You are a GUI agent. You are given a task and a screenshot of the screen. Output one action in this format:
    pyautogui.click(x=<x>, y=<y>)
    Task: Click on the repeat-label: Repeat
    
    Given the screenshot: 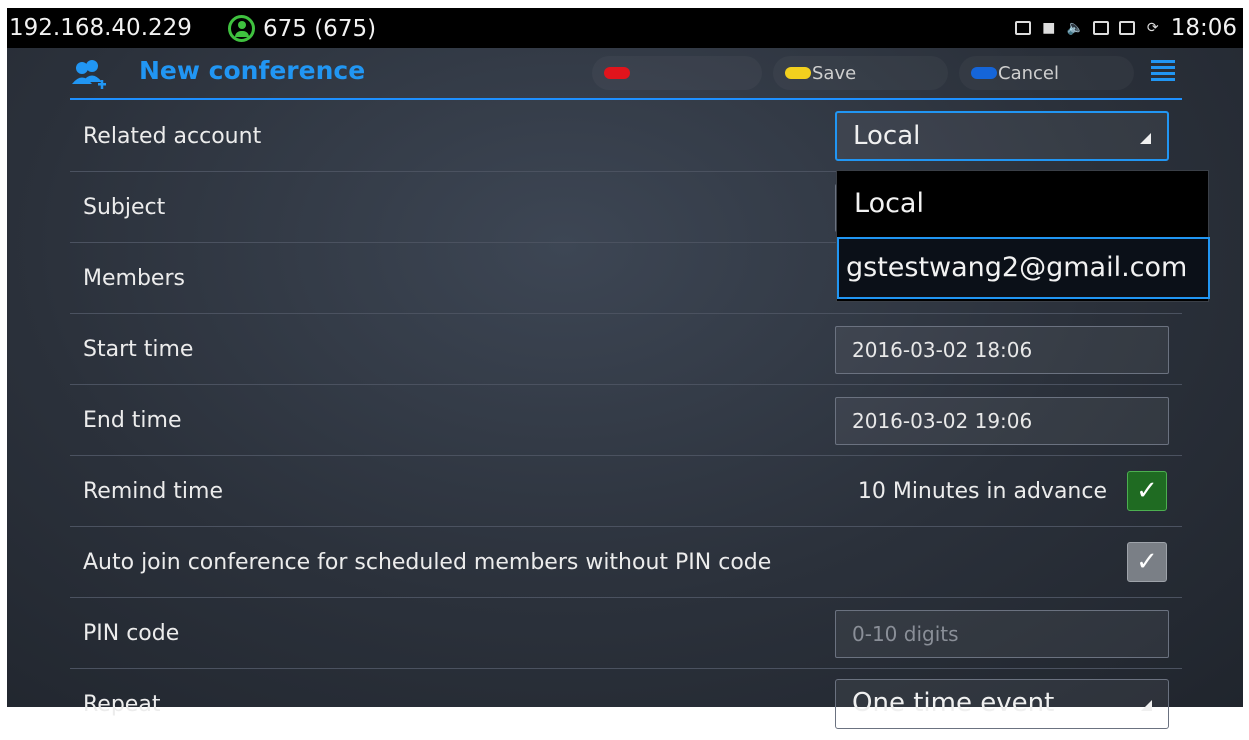 What is the action you would take?
    pyautogui.click(x=122, y=704)
    